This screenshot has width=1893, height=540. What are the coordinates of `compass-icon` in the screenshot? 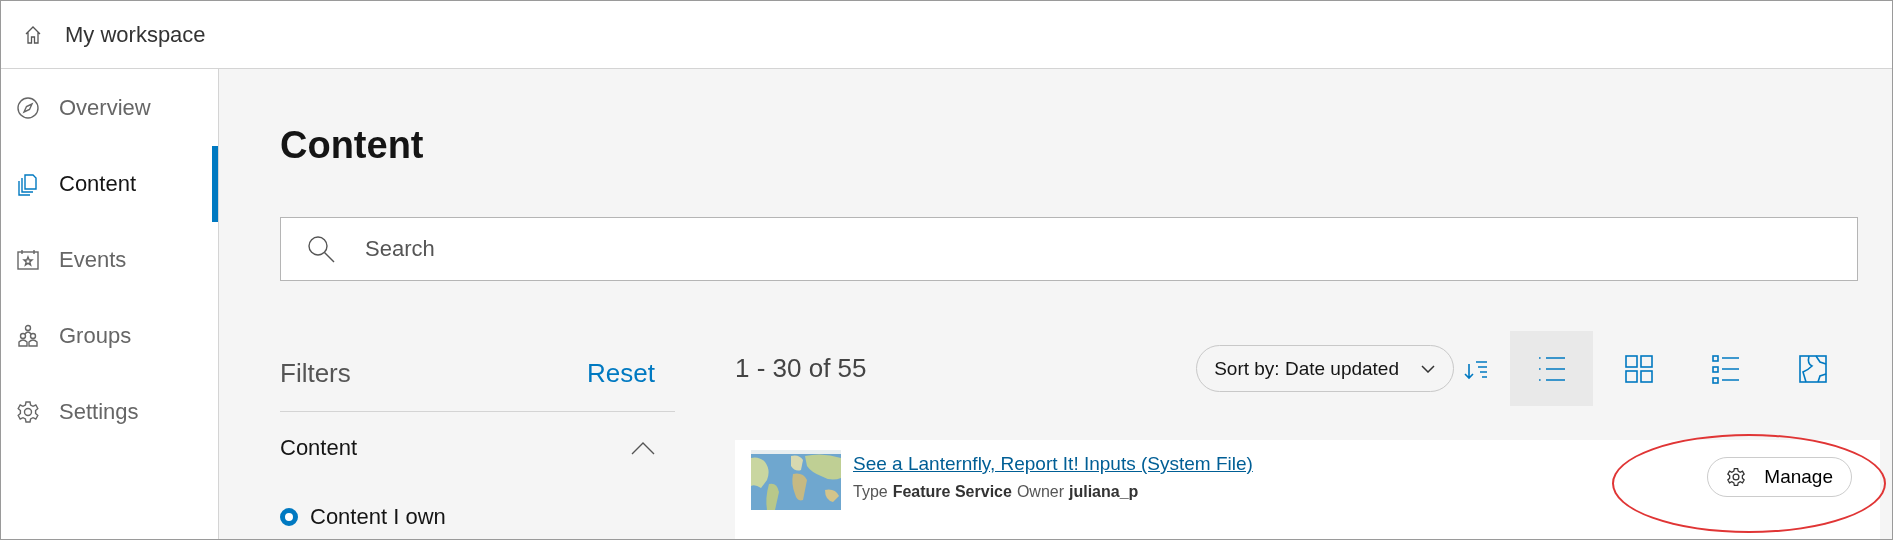 It's located at (28, 108).